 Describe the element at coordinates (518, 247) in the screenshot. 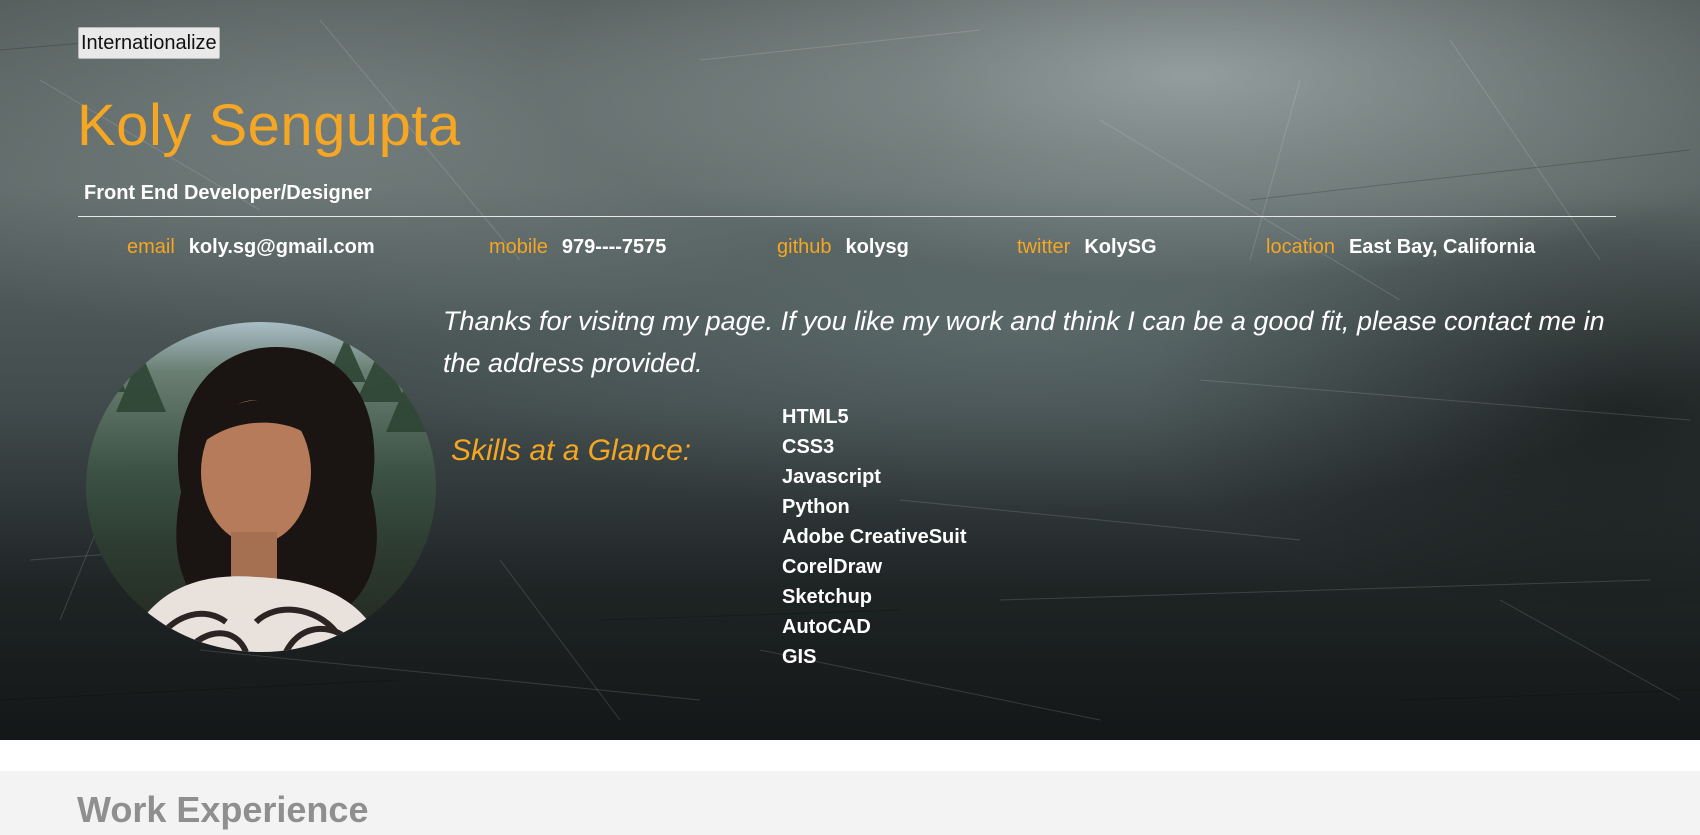

I see `contact-label-mobile: mobile` at that location.